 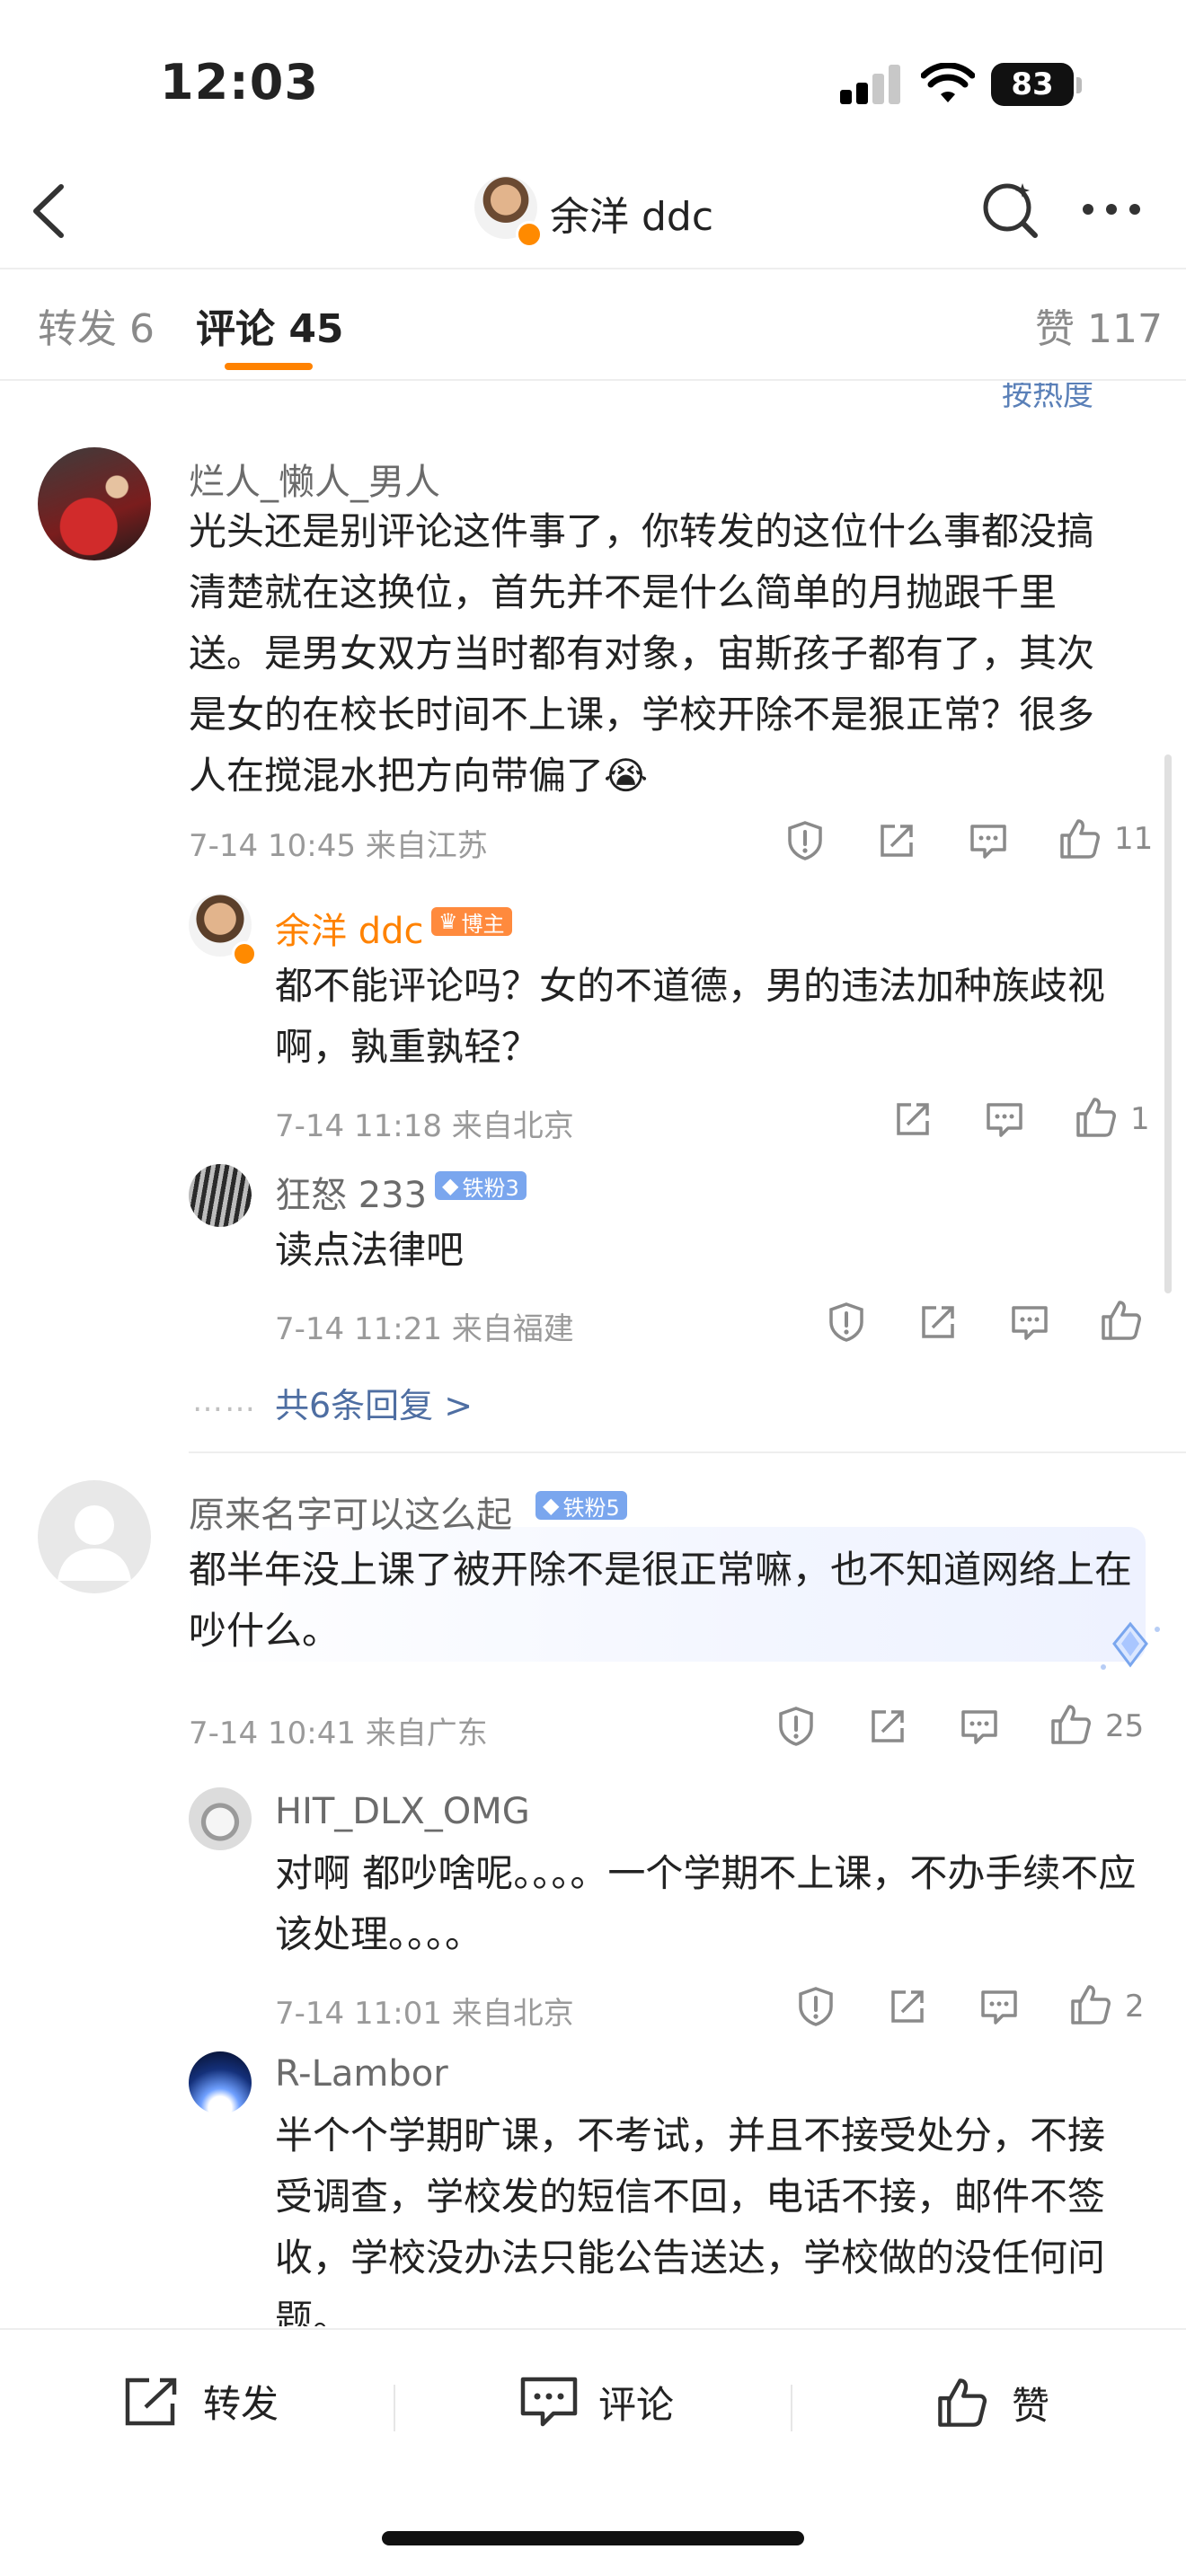 What do you see at coordinates (424, 1329) in the screenshot?
I see `reply-meta: 7-14 11:21 来自福建` at bounding box center [424, 1329].